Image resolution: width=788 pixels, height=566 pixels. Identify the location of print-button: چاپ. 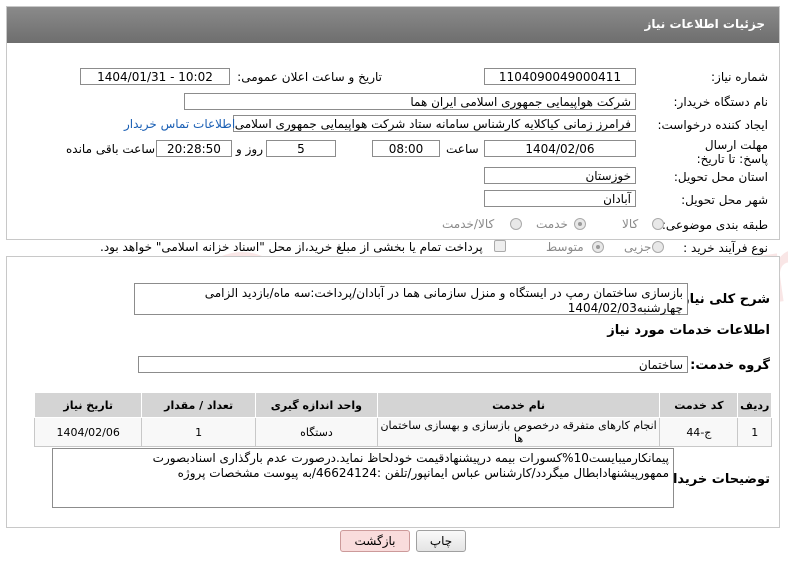
(441, 541).